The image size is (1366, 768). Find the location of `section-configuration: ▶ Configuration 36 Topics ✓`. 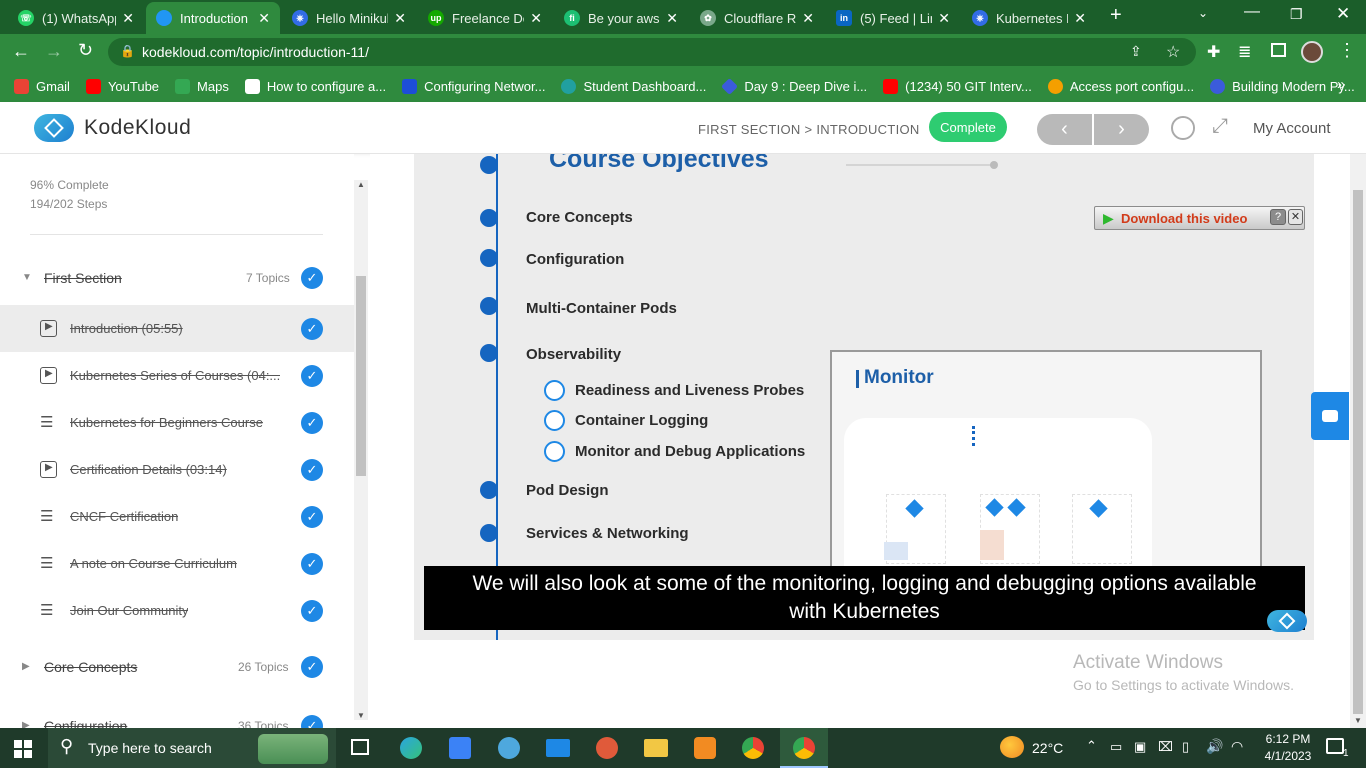

section-configuration: ▶ Configuration 36 Topics ✓ is located at coordinates (177, 715).